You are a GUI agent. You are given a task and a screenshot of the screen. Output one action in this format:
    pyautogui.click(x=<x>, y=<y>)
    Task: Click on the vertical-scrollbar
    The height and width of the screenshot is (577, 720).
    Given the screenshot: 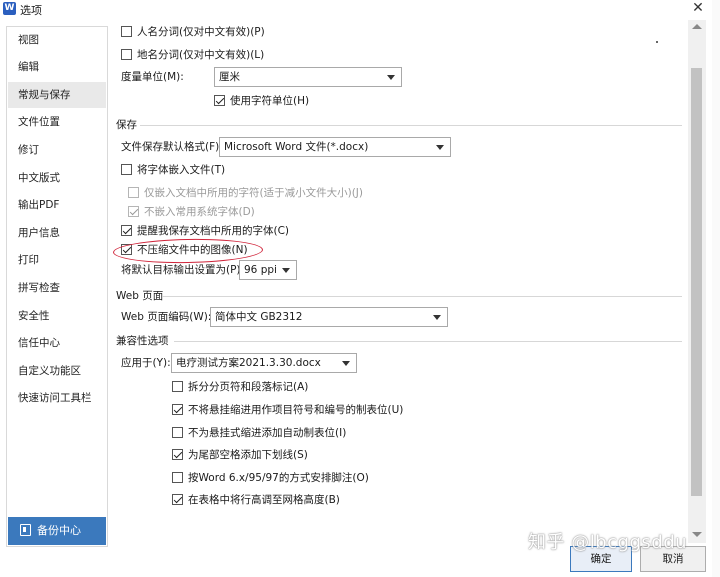 What is the action you would take?
    pyautogui.click(x=697, y=281)
    